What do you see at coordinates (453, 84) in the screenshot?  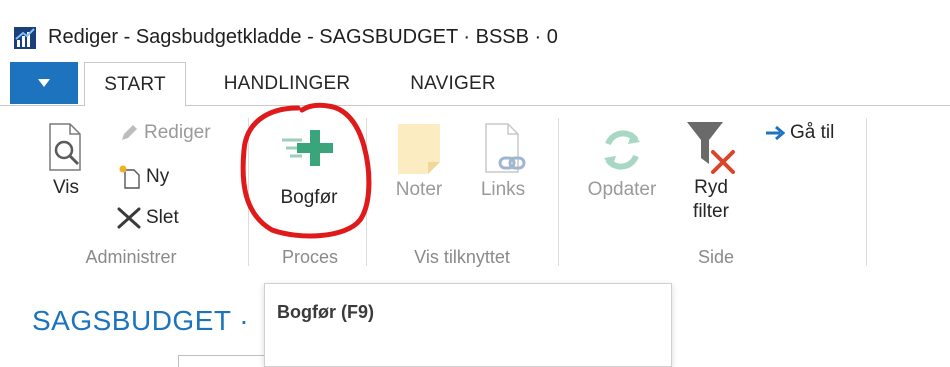 I see `tab-naviger: NAVIGER` at bounding box center [453, 84].